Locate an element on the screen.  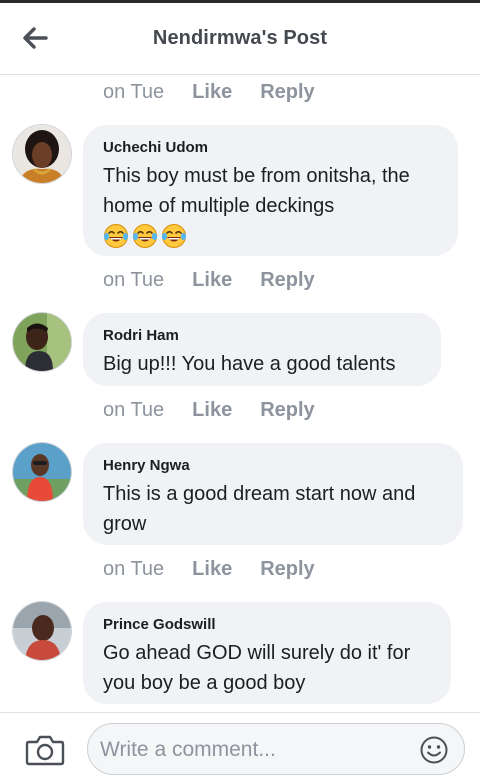
header: Nendirmwa's Post is located at coordinates (240, 39).